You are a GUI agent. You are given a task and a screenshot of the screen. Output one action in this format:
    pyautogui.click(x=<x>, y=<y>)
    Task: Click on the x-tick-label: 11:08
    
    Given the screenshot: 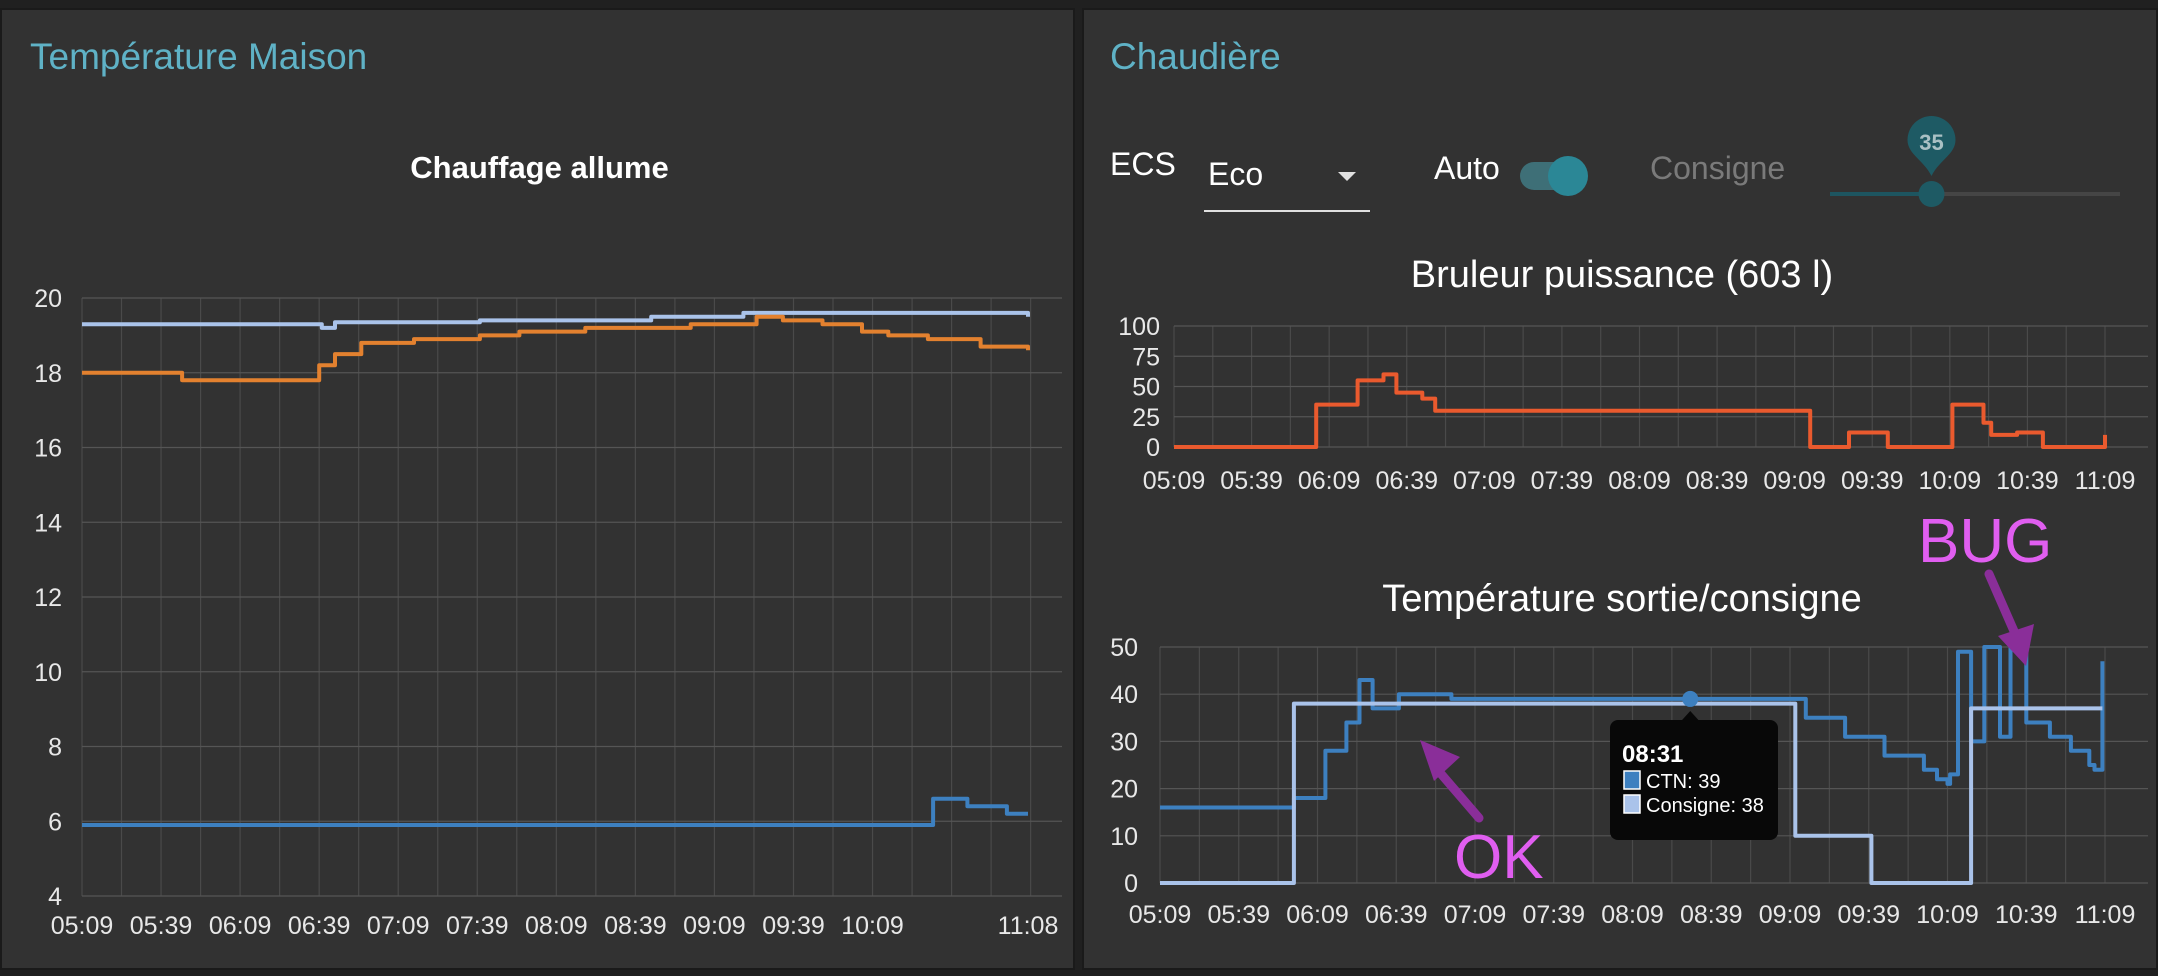 What is the action you would take?
    pyautogui.click(x=1028, y=926)
    